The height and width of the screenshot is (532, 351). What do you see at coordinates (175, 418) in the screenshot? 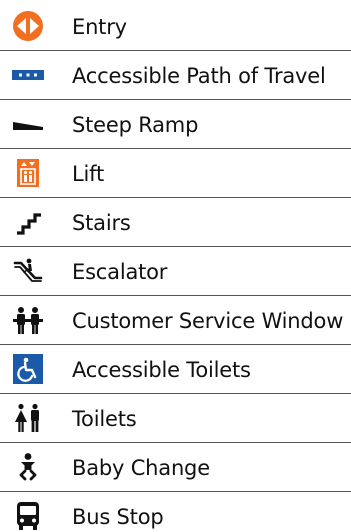
I see `legend-item-toilets: Toilets` at bounding box center [175, 418].